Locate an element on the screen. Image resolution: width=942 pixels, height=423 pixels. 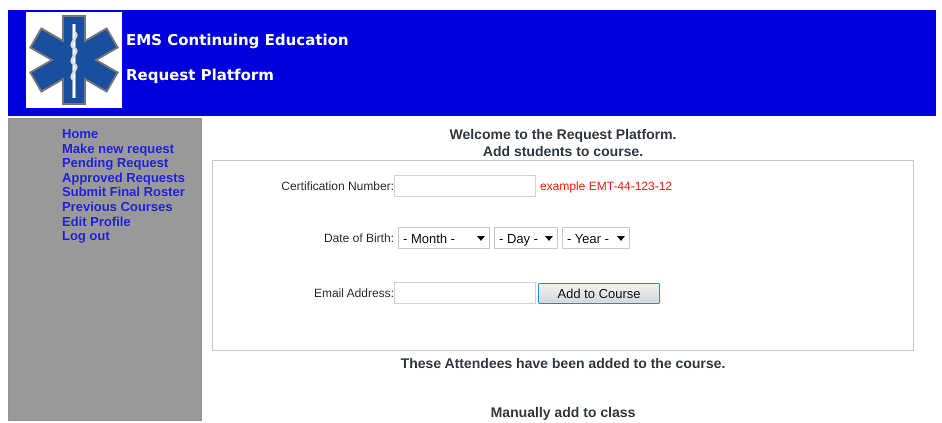
section-heading: Manually add to class is located at coordinates (563, 412).